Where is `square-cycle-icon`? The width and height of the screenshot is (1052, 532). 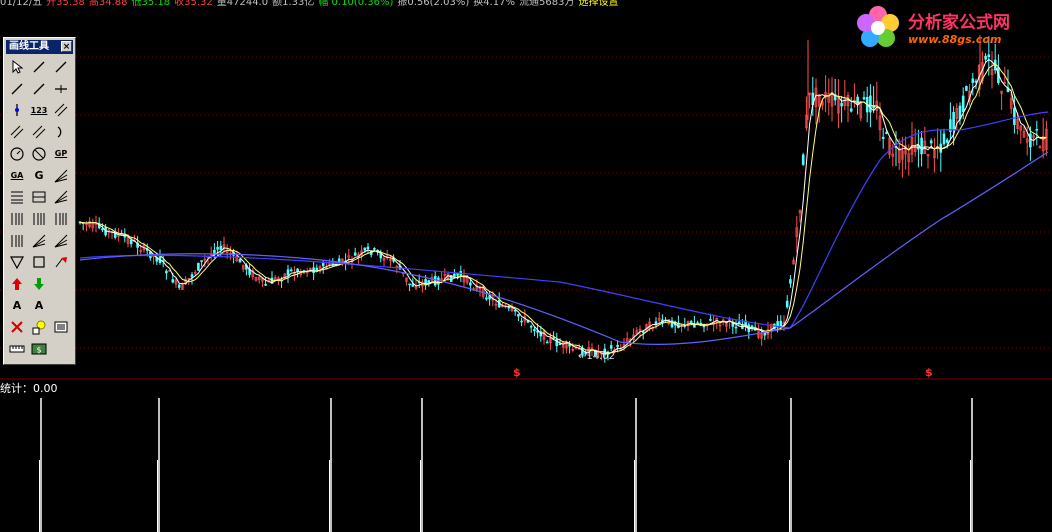
square-cycle-icon is located at coordinates (61, 219).